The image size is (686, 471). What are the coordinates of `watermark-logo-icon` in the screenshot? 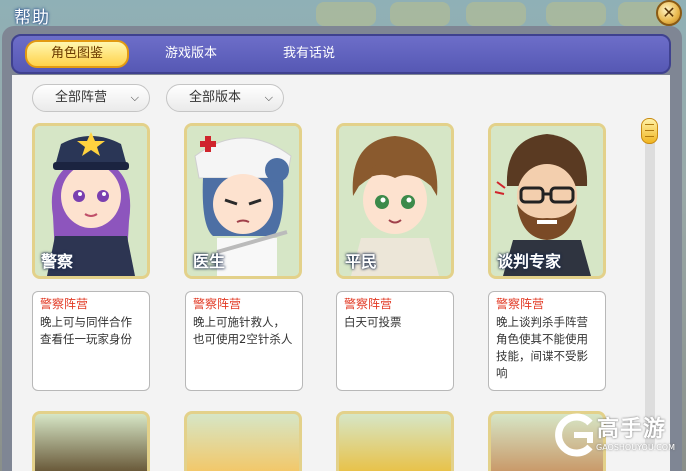 It's located at (574, 435).